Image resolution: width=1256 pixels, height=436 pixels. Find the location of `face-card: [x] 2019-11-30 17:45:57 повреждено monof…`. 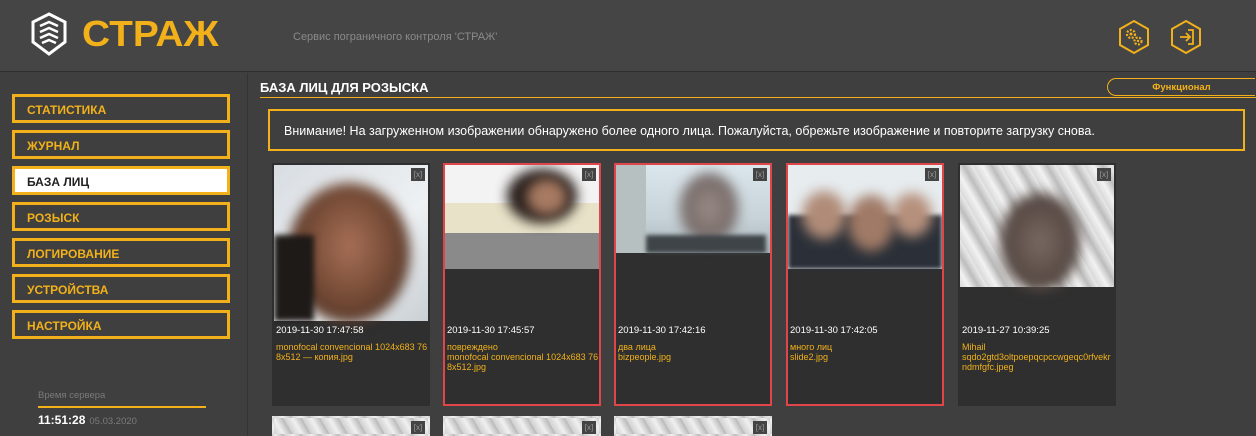

face-card: [x] 2019-11-30 17:45:57 повреждено monof… is located at coordinates (522, 284).